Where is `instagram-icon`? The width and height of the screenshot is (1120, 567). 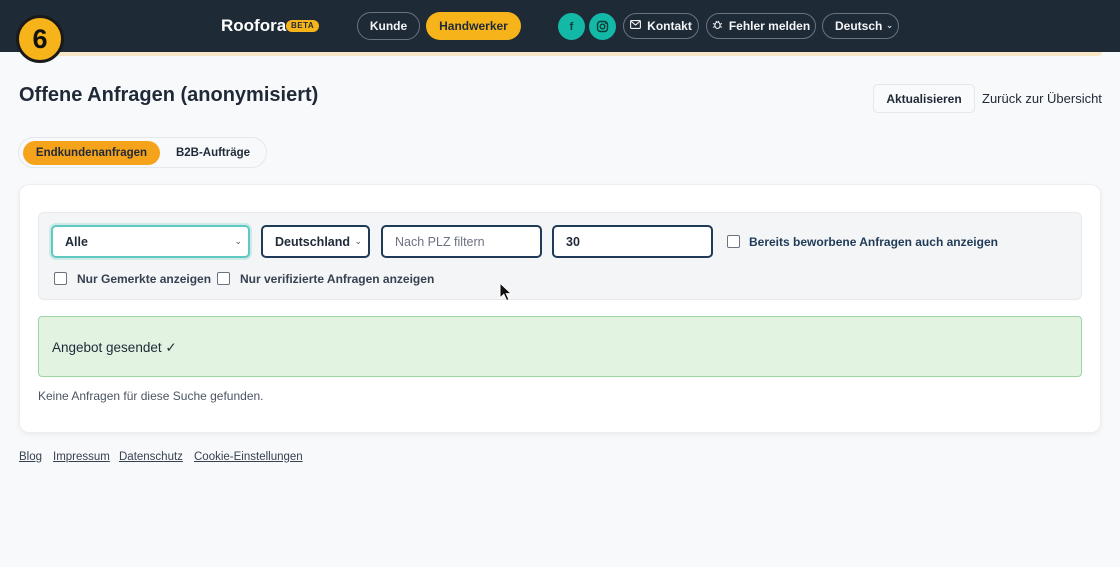 instagram-icon is located at coordinates (602, 26).